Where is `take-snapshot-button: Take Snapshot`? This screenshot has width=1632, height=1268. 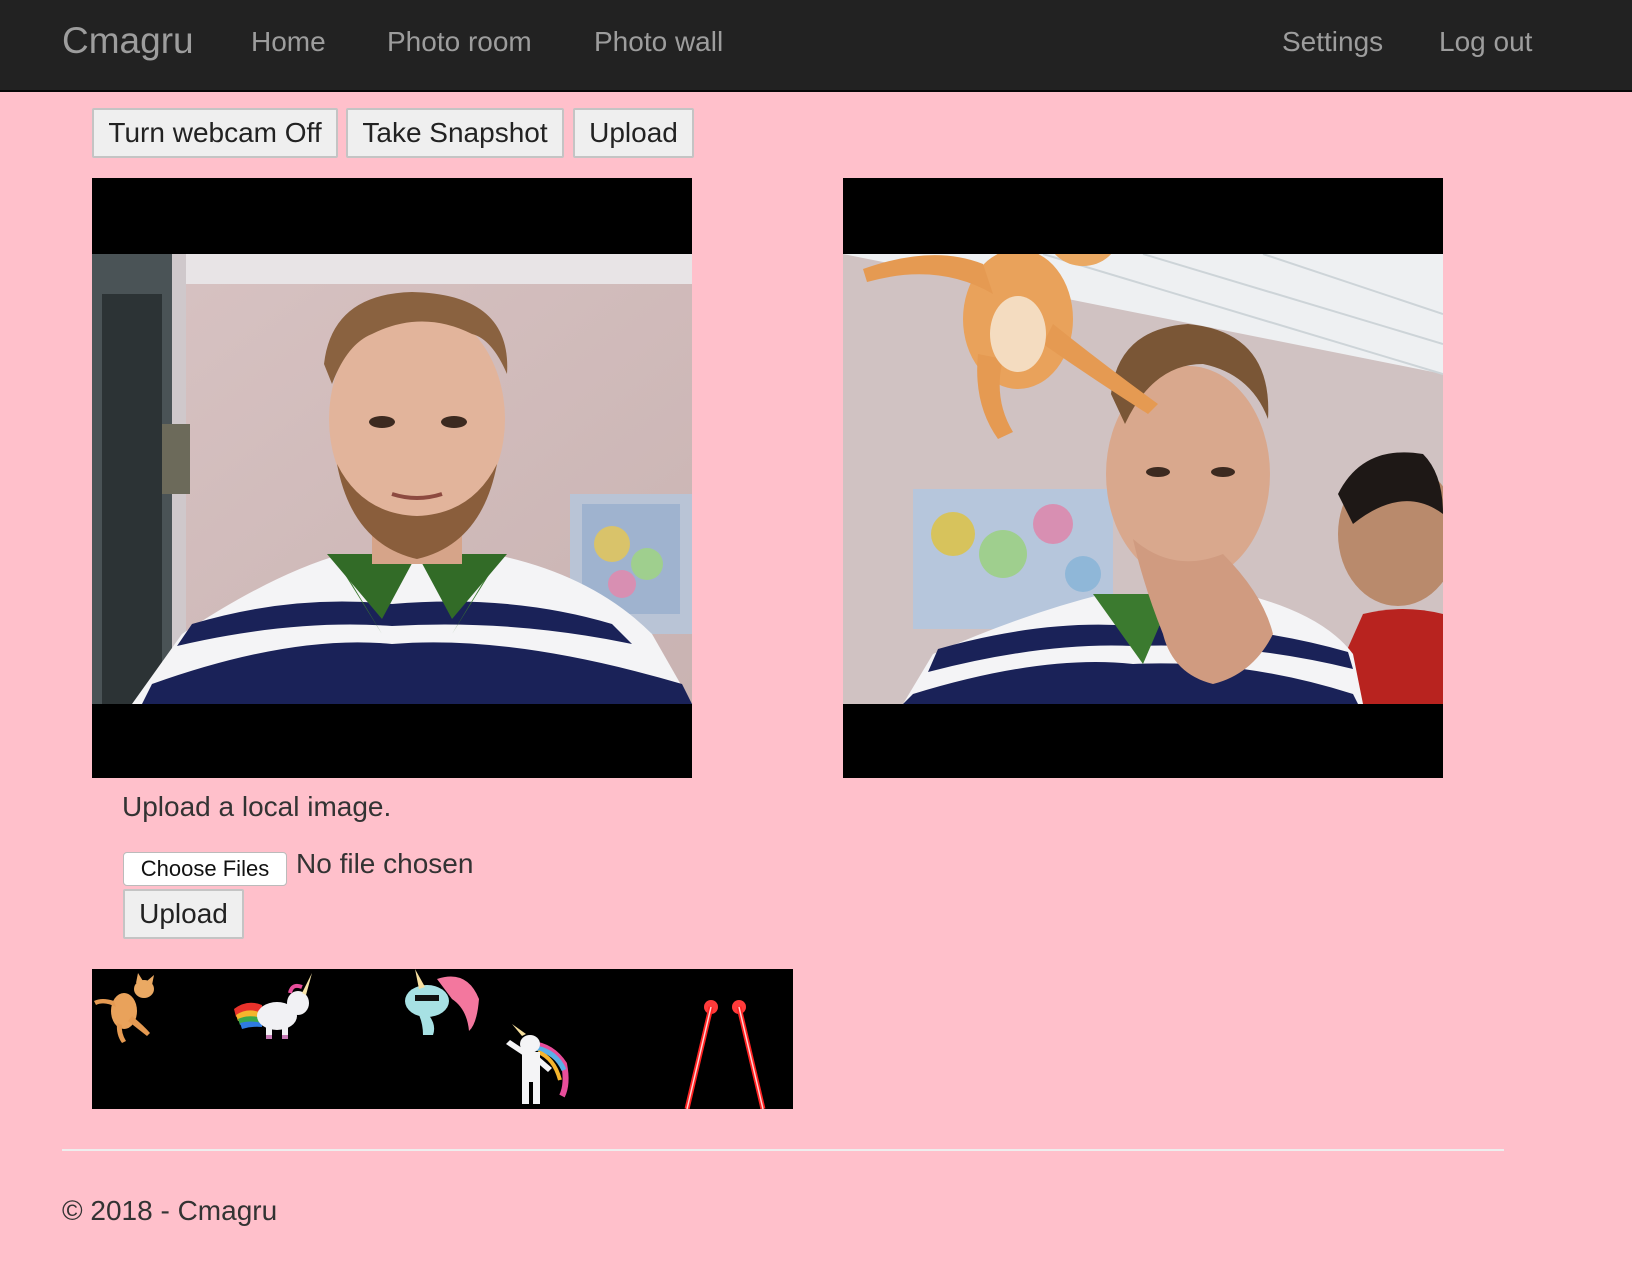 take-snapshot-button: Take Snapshot is located at coordinates (455, 133).